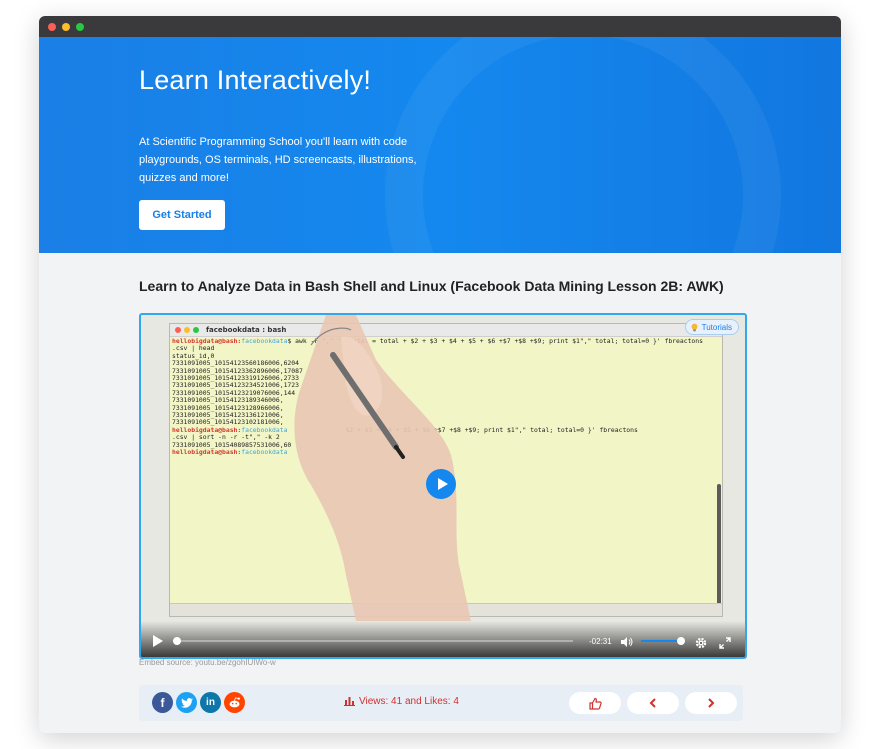 The image size is (880, 749). What do you see at coordinates (210, 702) in the screenshot?
I see `linkedin-icon: in` at bounding box center [210, 702].